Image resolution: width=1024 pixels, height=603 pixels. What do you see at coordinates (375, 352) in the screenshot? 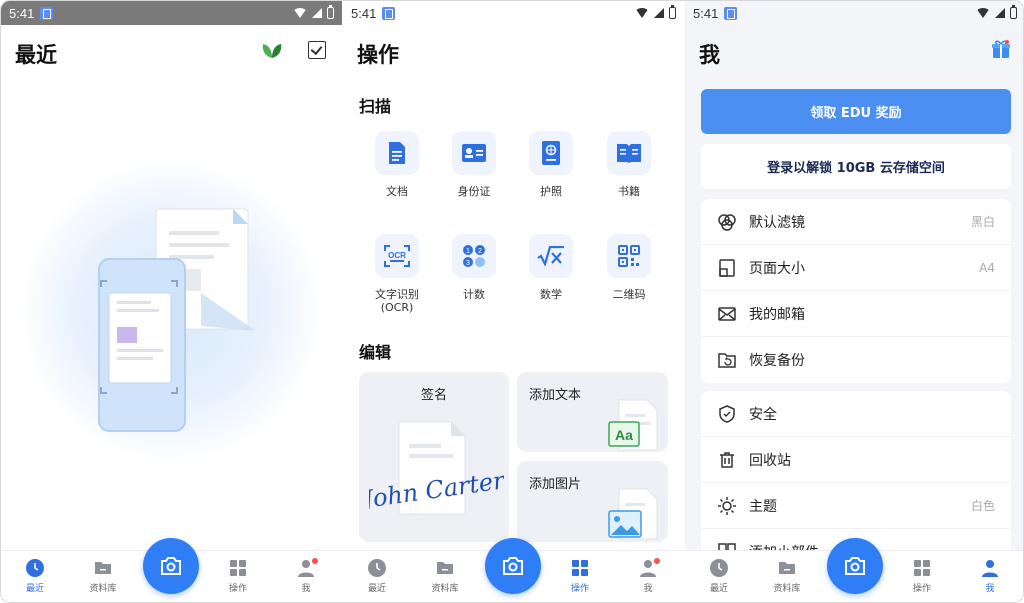
I see `edit-section-title: 编辑` at bounding box center [375, 352].